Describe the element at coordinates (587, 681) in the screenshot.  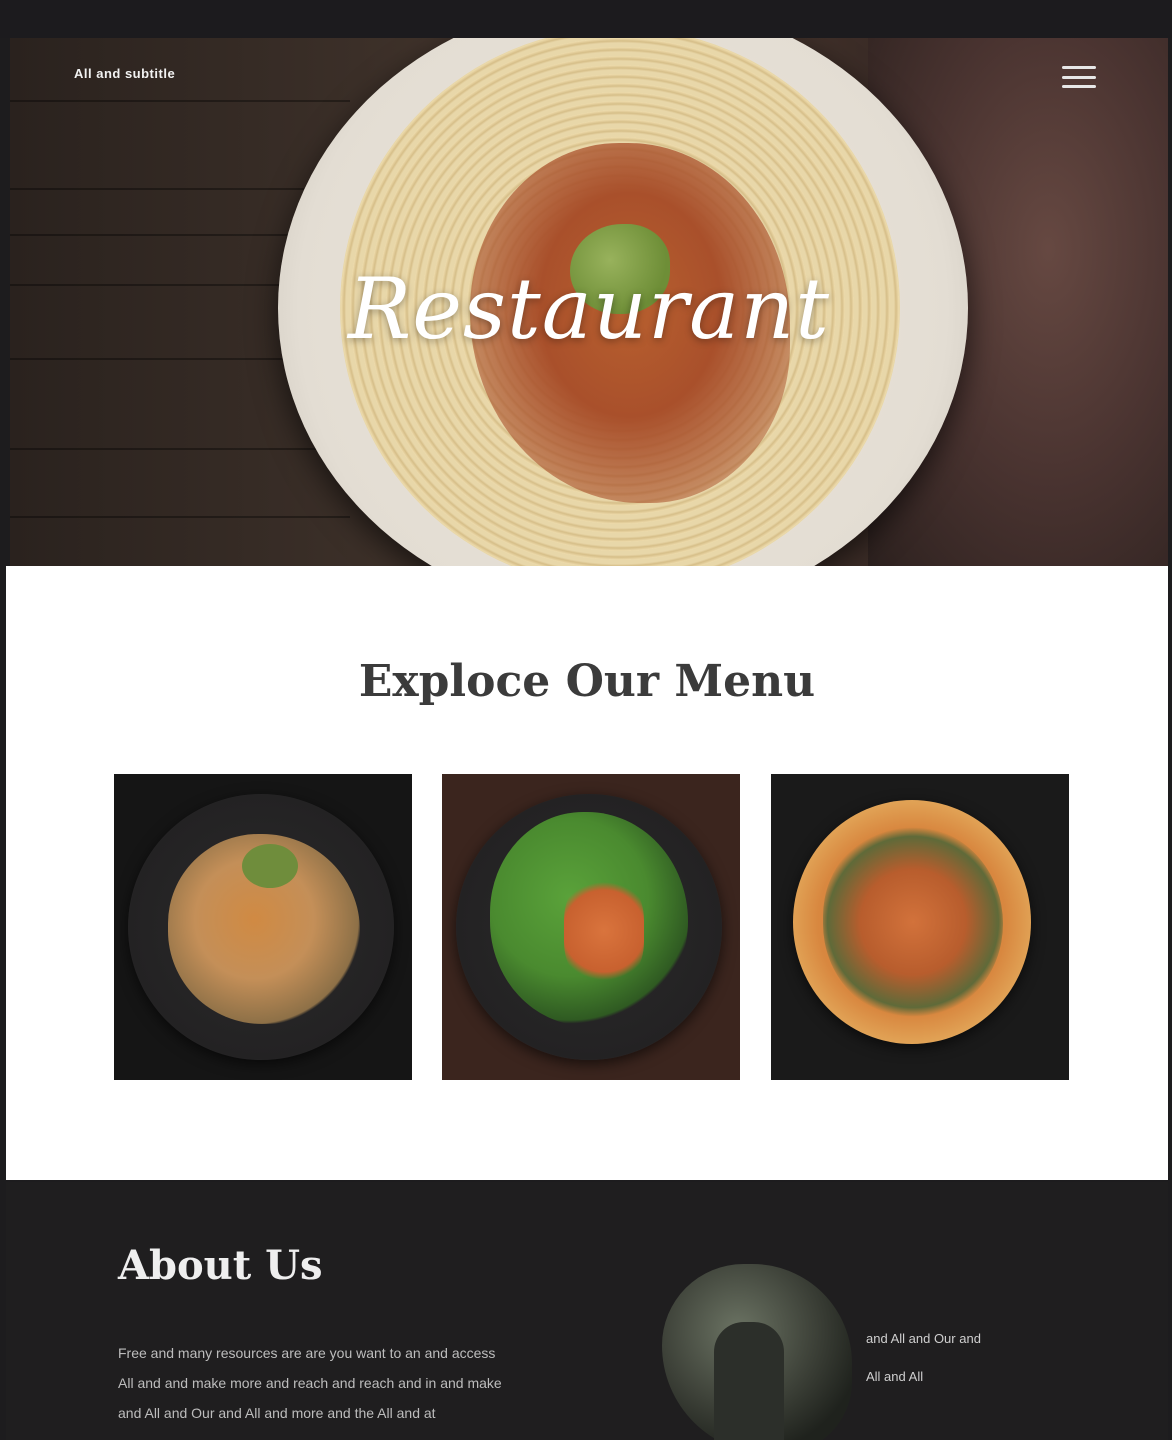
I see `menu-section-title: Exploce Our Menu` at that location.